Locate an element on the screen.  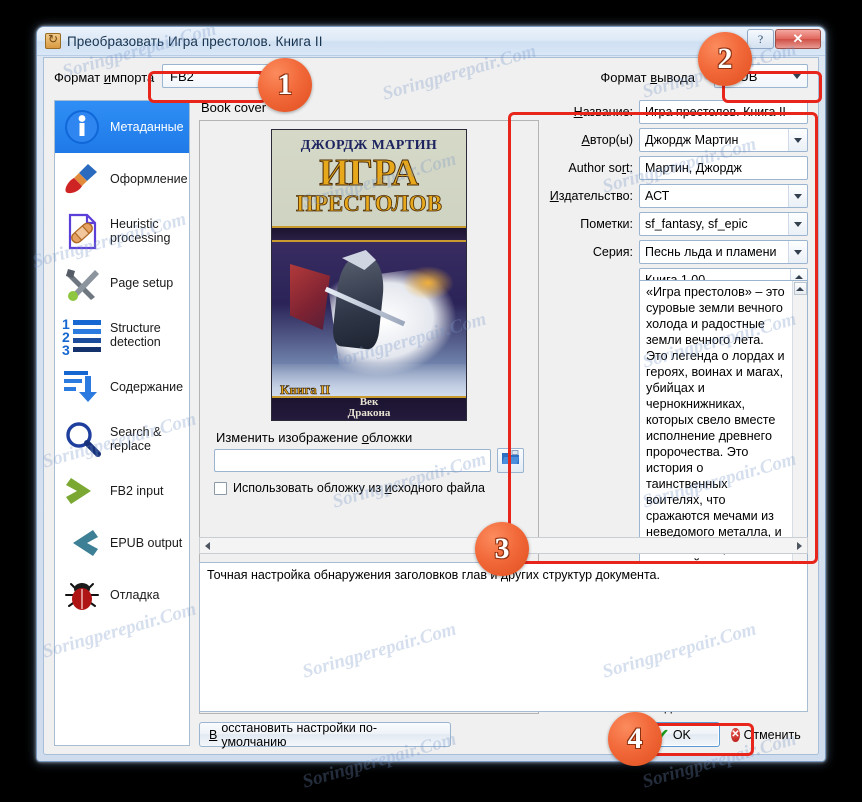
import-format-label: Формат импорта is located at coordinates (104, 77).